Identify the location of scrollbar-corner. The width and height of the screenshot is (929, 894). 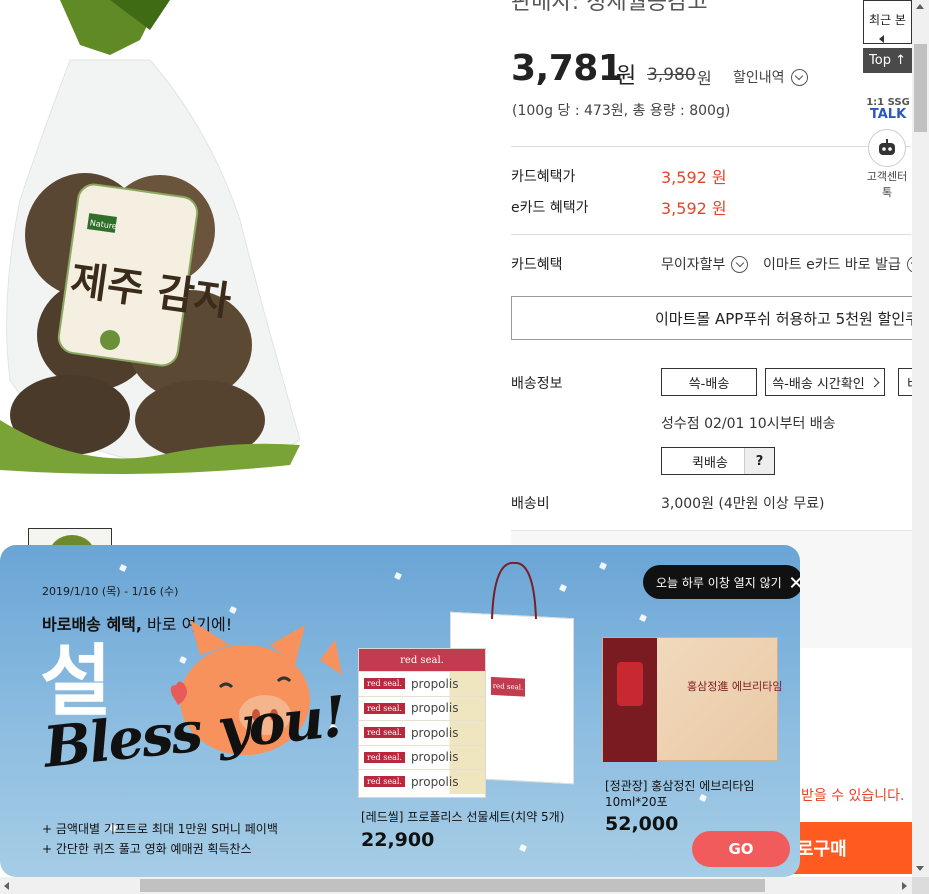
(920, 885).